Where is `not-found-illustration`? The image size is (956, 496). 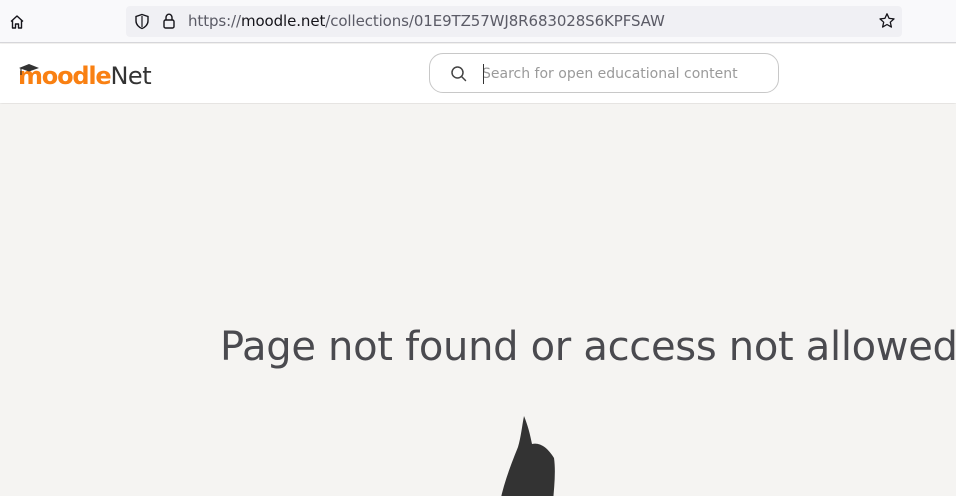 not-found-illustration is located at coordinates (530, 454).